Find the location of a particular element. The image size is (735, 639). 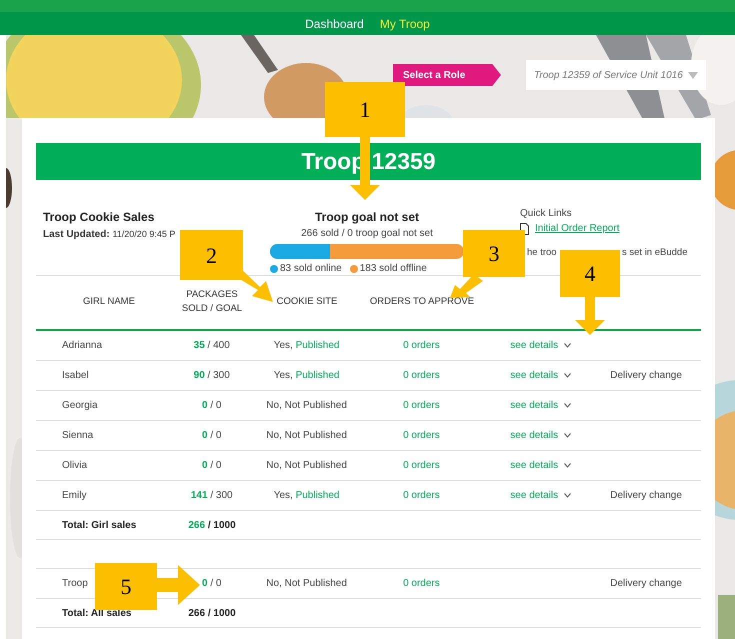

girl-name: Emily is located at coordinates (73, 496).